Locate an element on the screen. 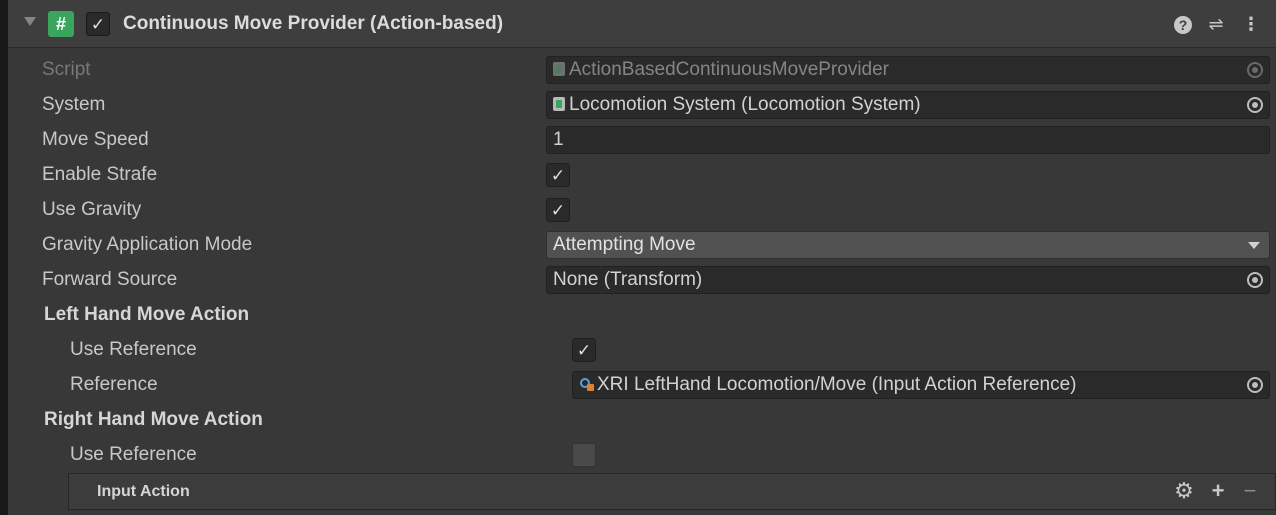 This screenshot has width=1276, height=515. foldout-arrow-icon is located at coordinates (30, 21).